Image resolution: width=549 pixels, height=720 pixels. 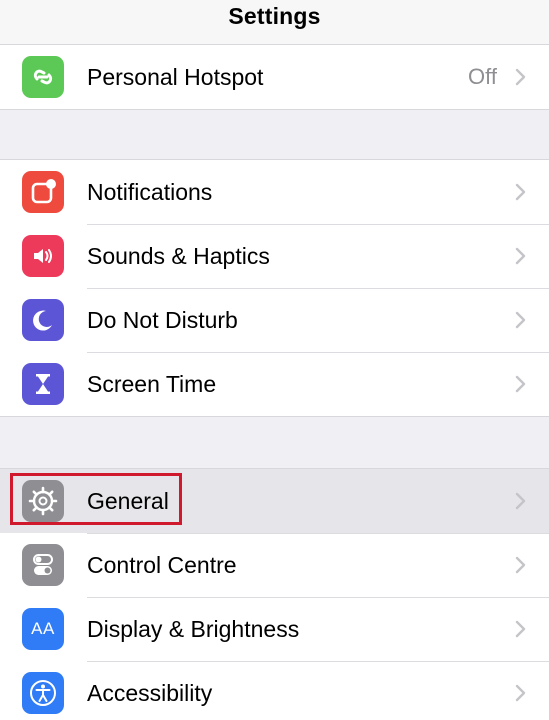 What do you see at coordinates (43, 384) in the screenshot?
I see `hourglass-icon` at bounding box center [43, 384].